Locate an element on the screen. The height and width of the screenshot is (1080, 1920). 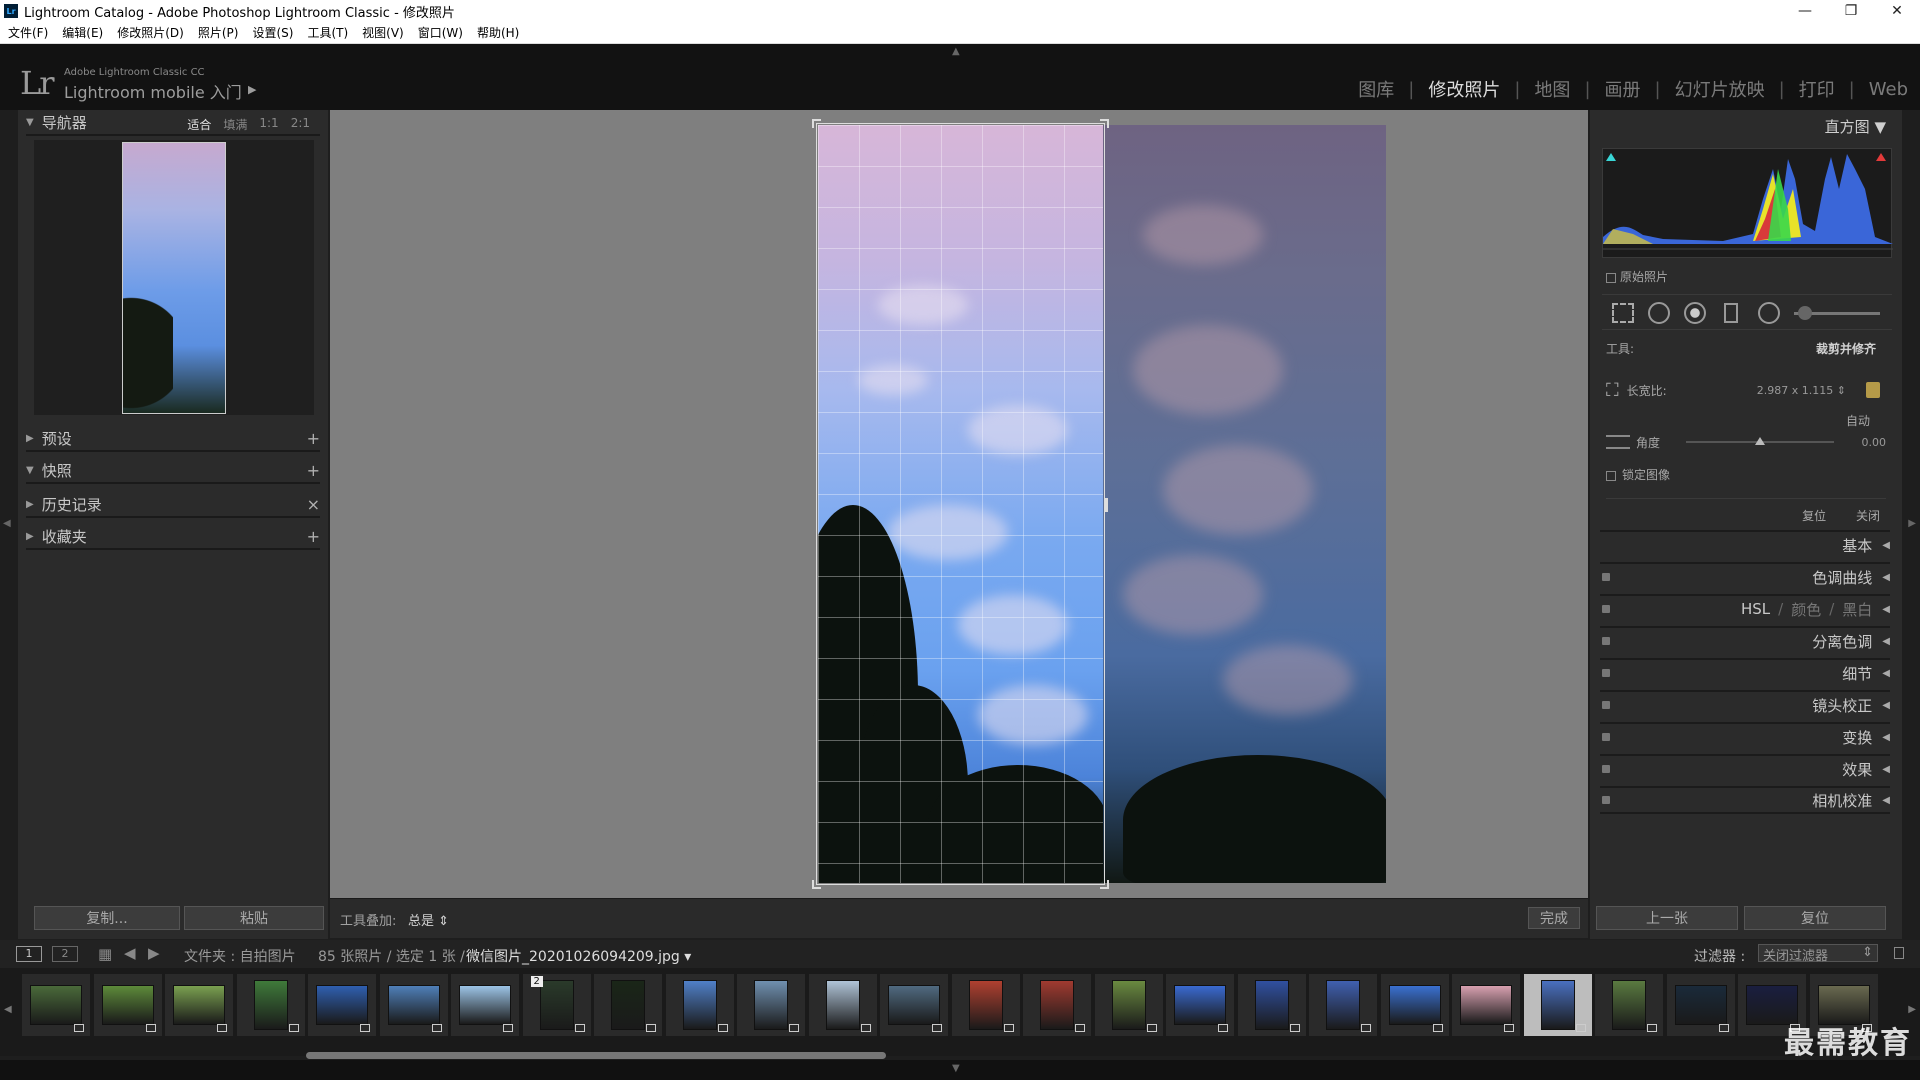
zoom-1-1: 1:1 is located at coordinates (268, 124).